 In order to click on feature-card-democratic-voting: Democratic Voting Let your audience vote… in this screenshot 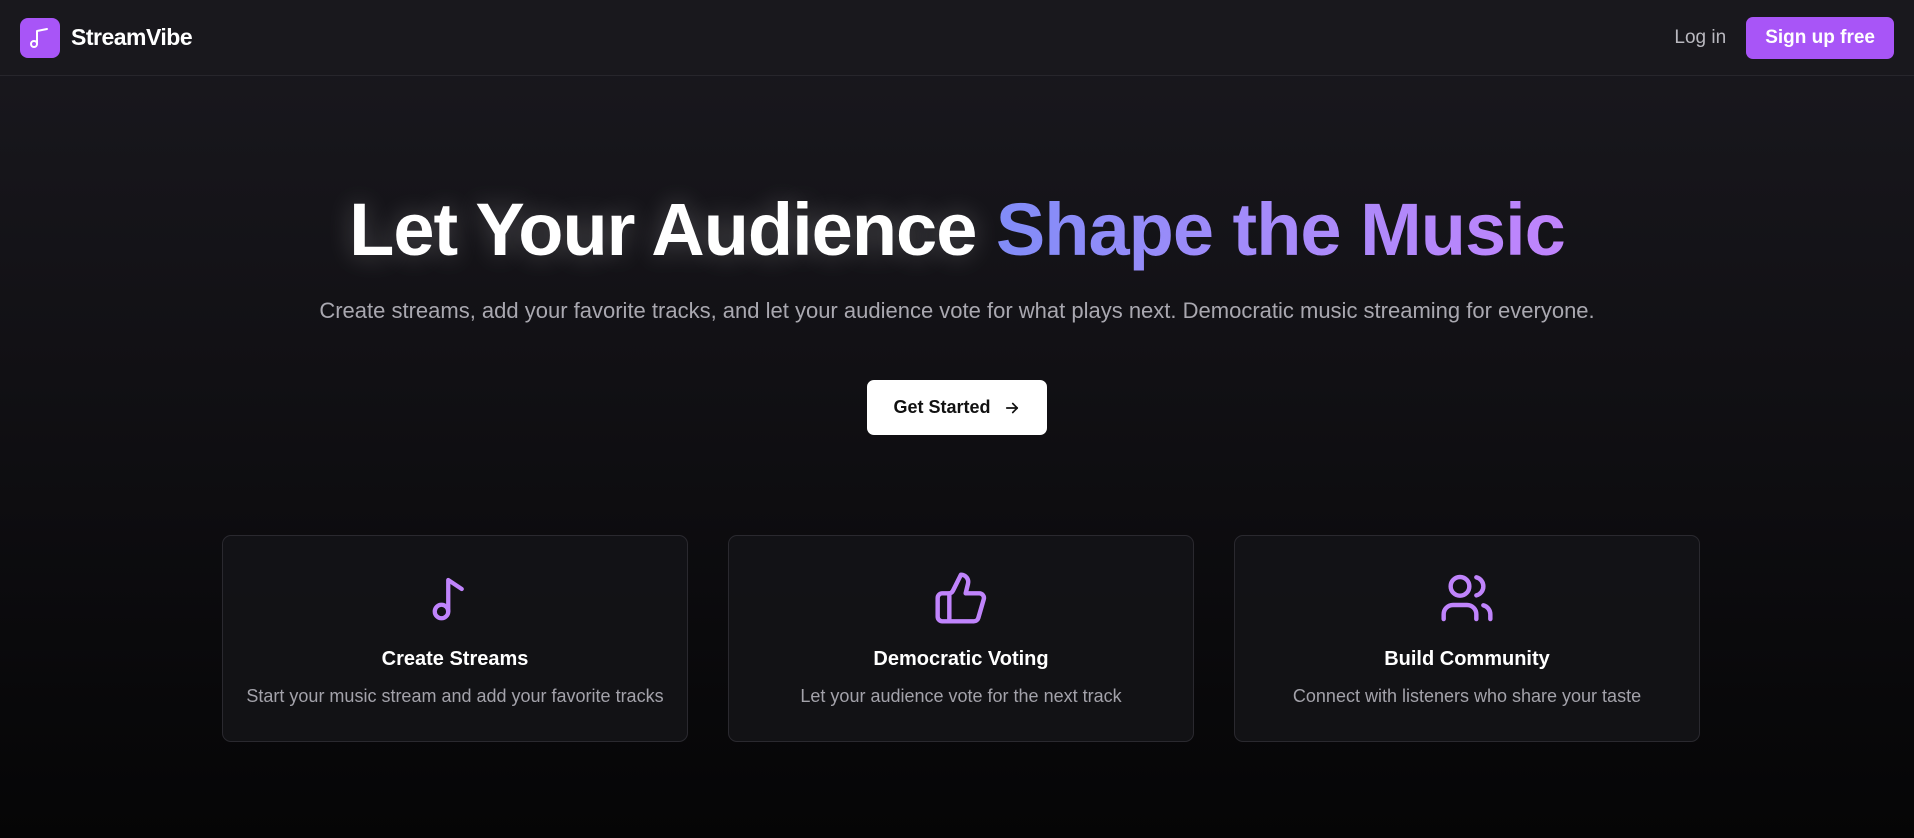, I will do `click(961, 638)`.